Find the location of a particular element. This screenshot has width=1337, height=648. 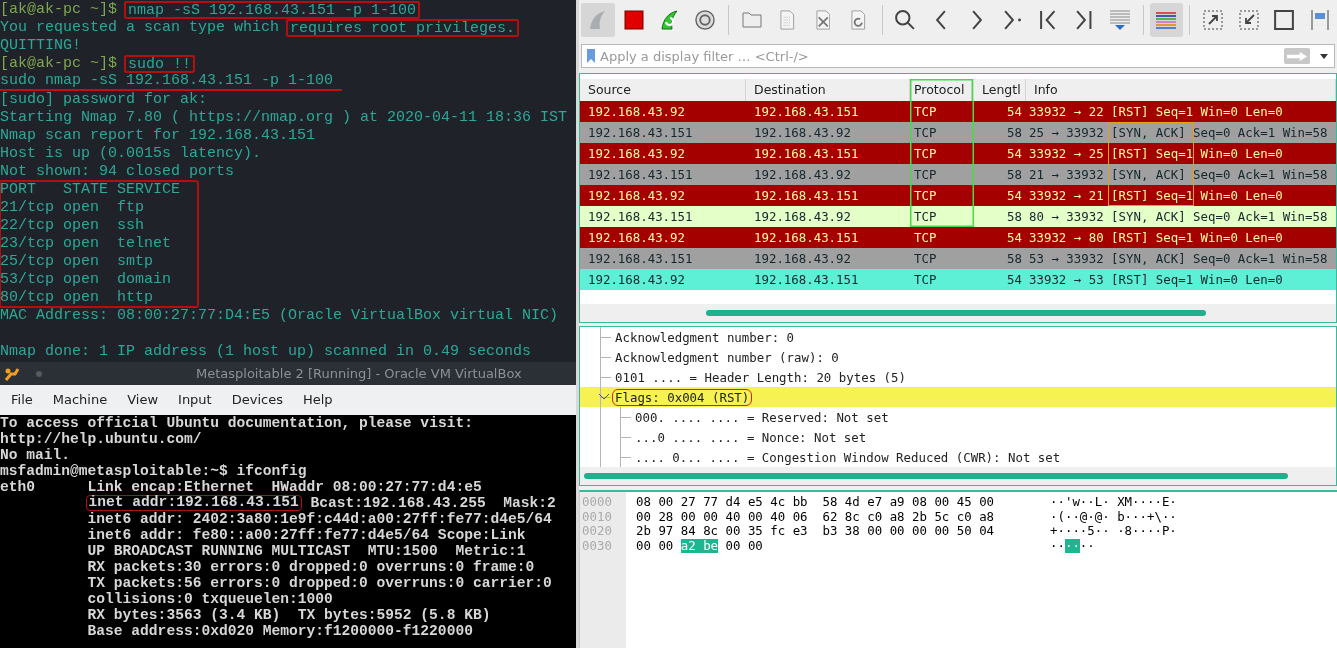

terminal-text: QUITTING! is located at coordinates (40, 45).